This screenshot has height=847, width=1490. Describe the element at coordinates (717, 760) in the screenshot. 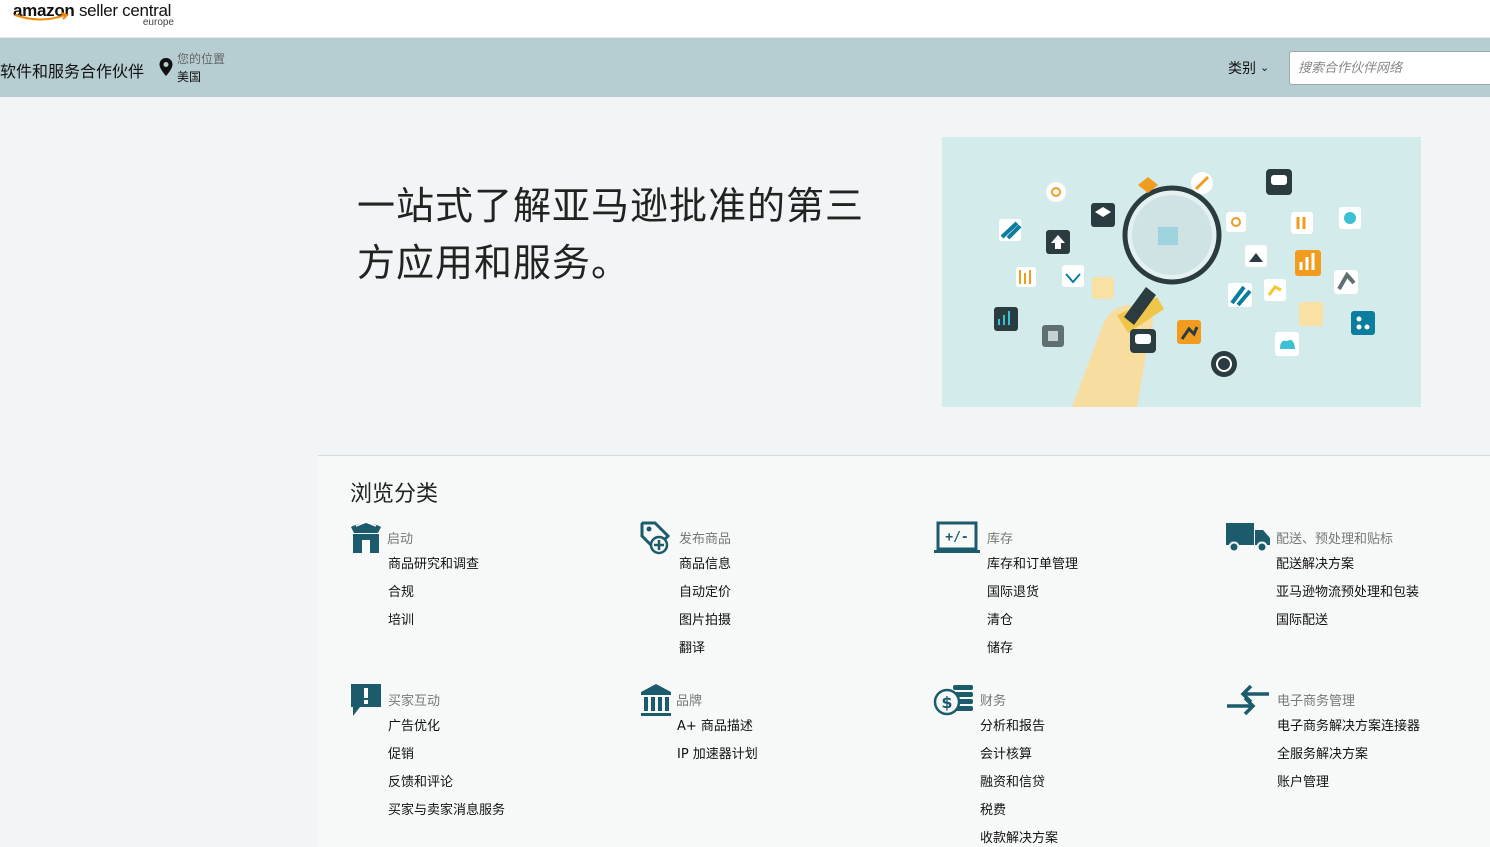

I see `category-link: IP 加速器计划` at that location.